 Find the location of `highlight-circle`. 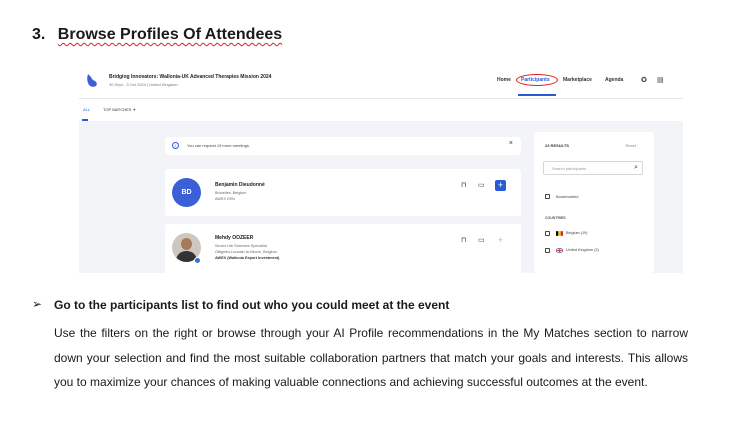

highlight-circle is located at coordinates (537, 80).